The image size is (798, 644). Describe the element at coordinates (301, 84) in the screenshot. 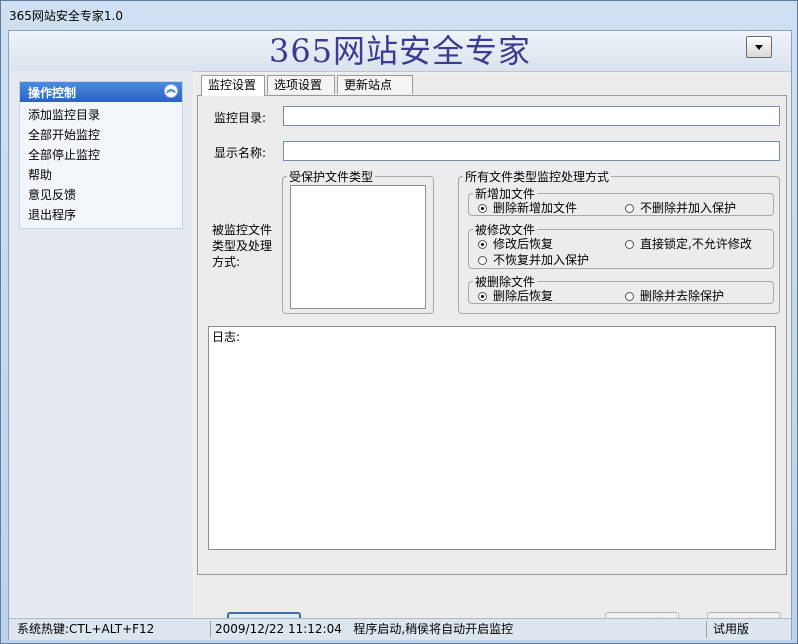

I see `tab-option-settings: 选项设置` at that location.